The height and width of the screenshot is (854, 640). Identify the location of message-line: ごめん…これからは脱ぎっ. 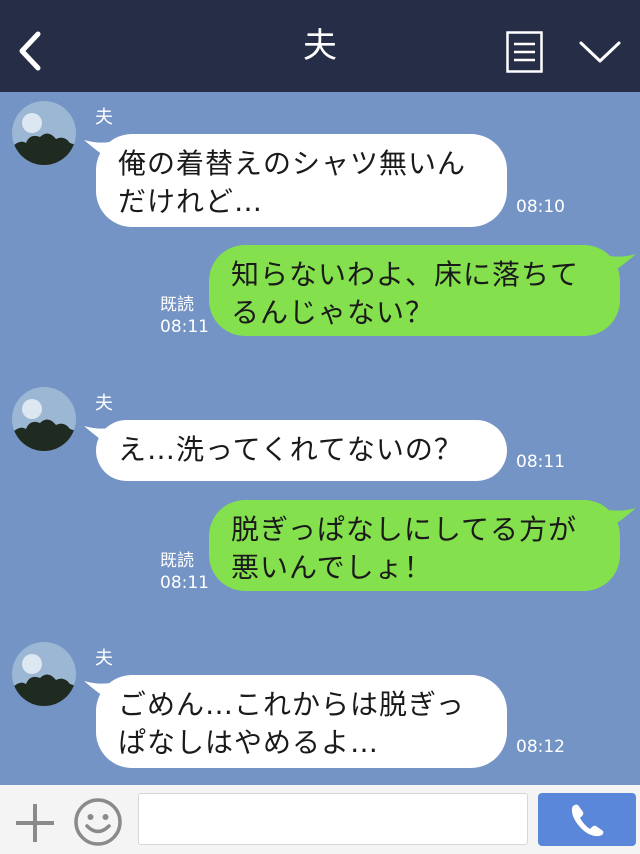
(291, 704).